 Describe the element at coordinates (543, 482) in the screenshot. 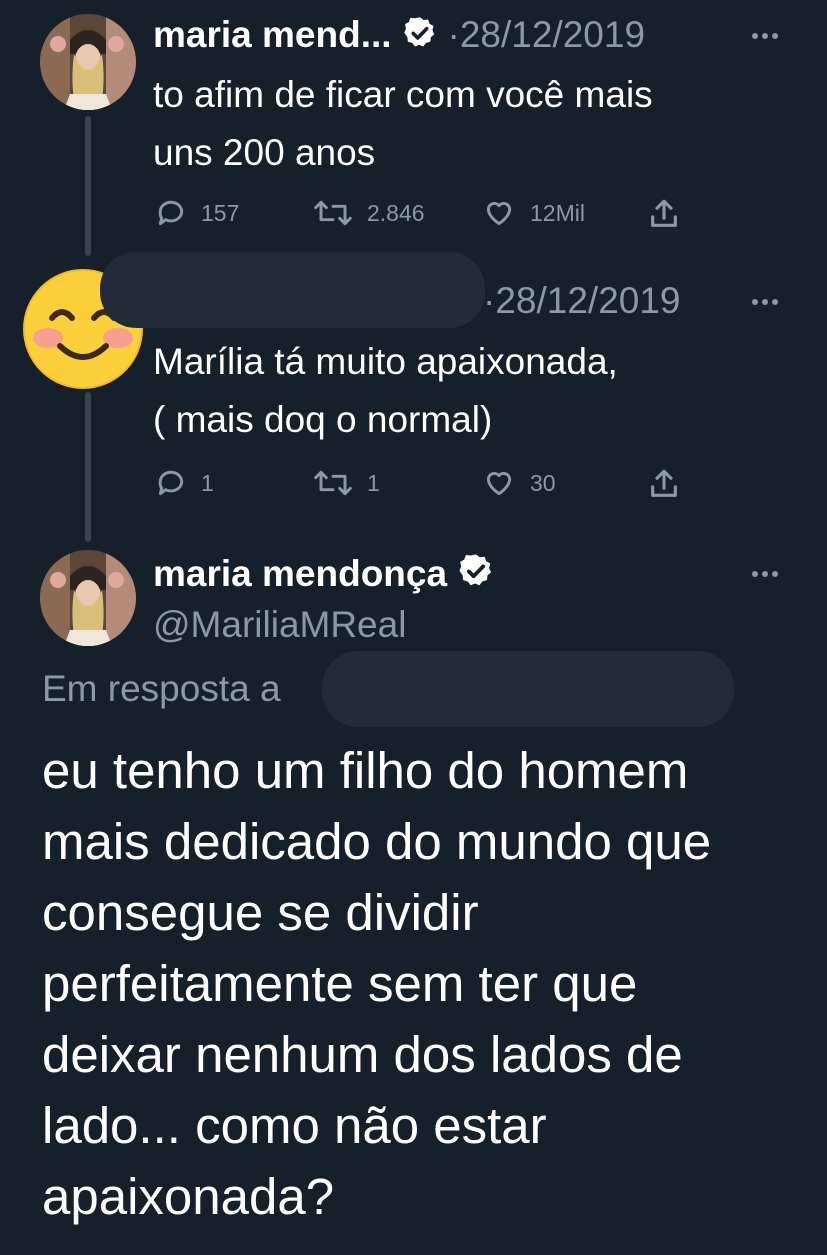

I see `like-count: 30` at that location.